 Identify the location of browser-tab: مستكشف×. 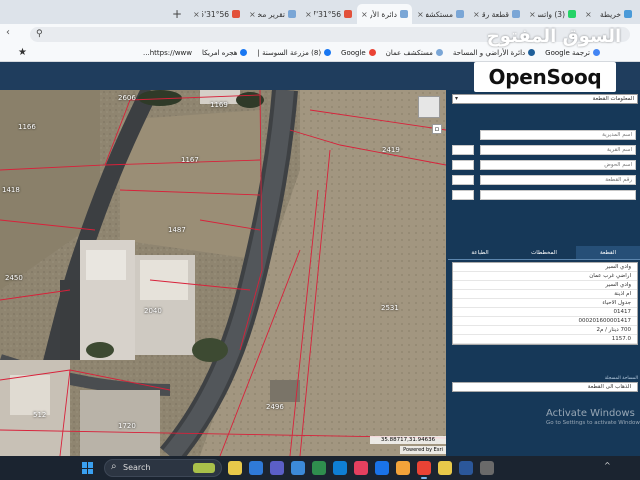
(440, 14).